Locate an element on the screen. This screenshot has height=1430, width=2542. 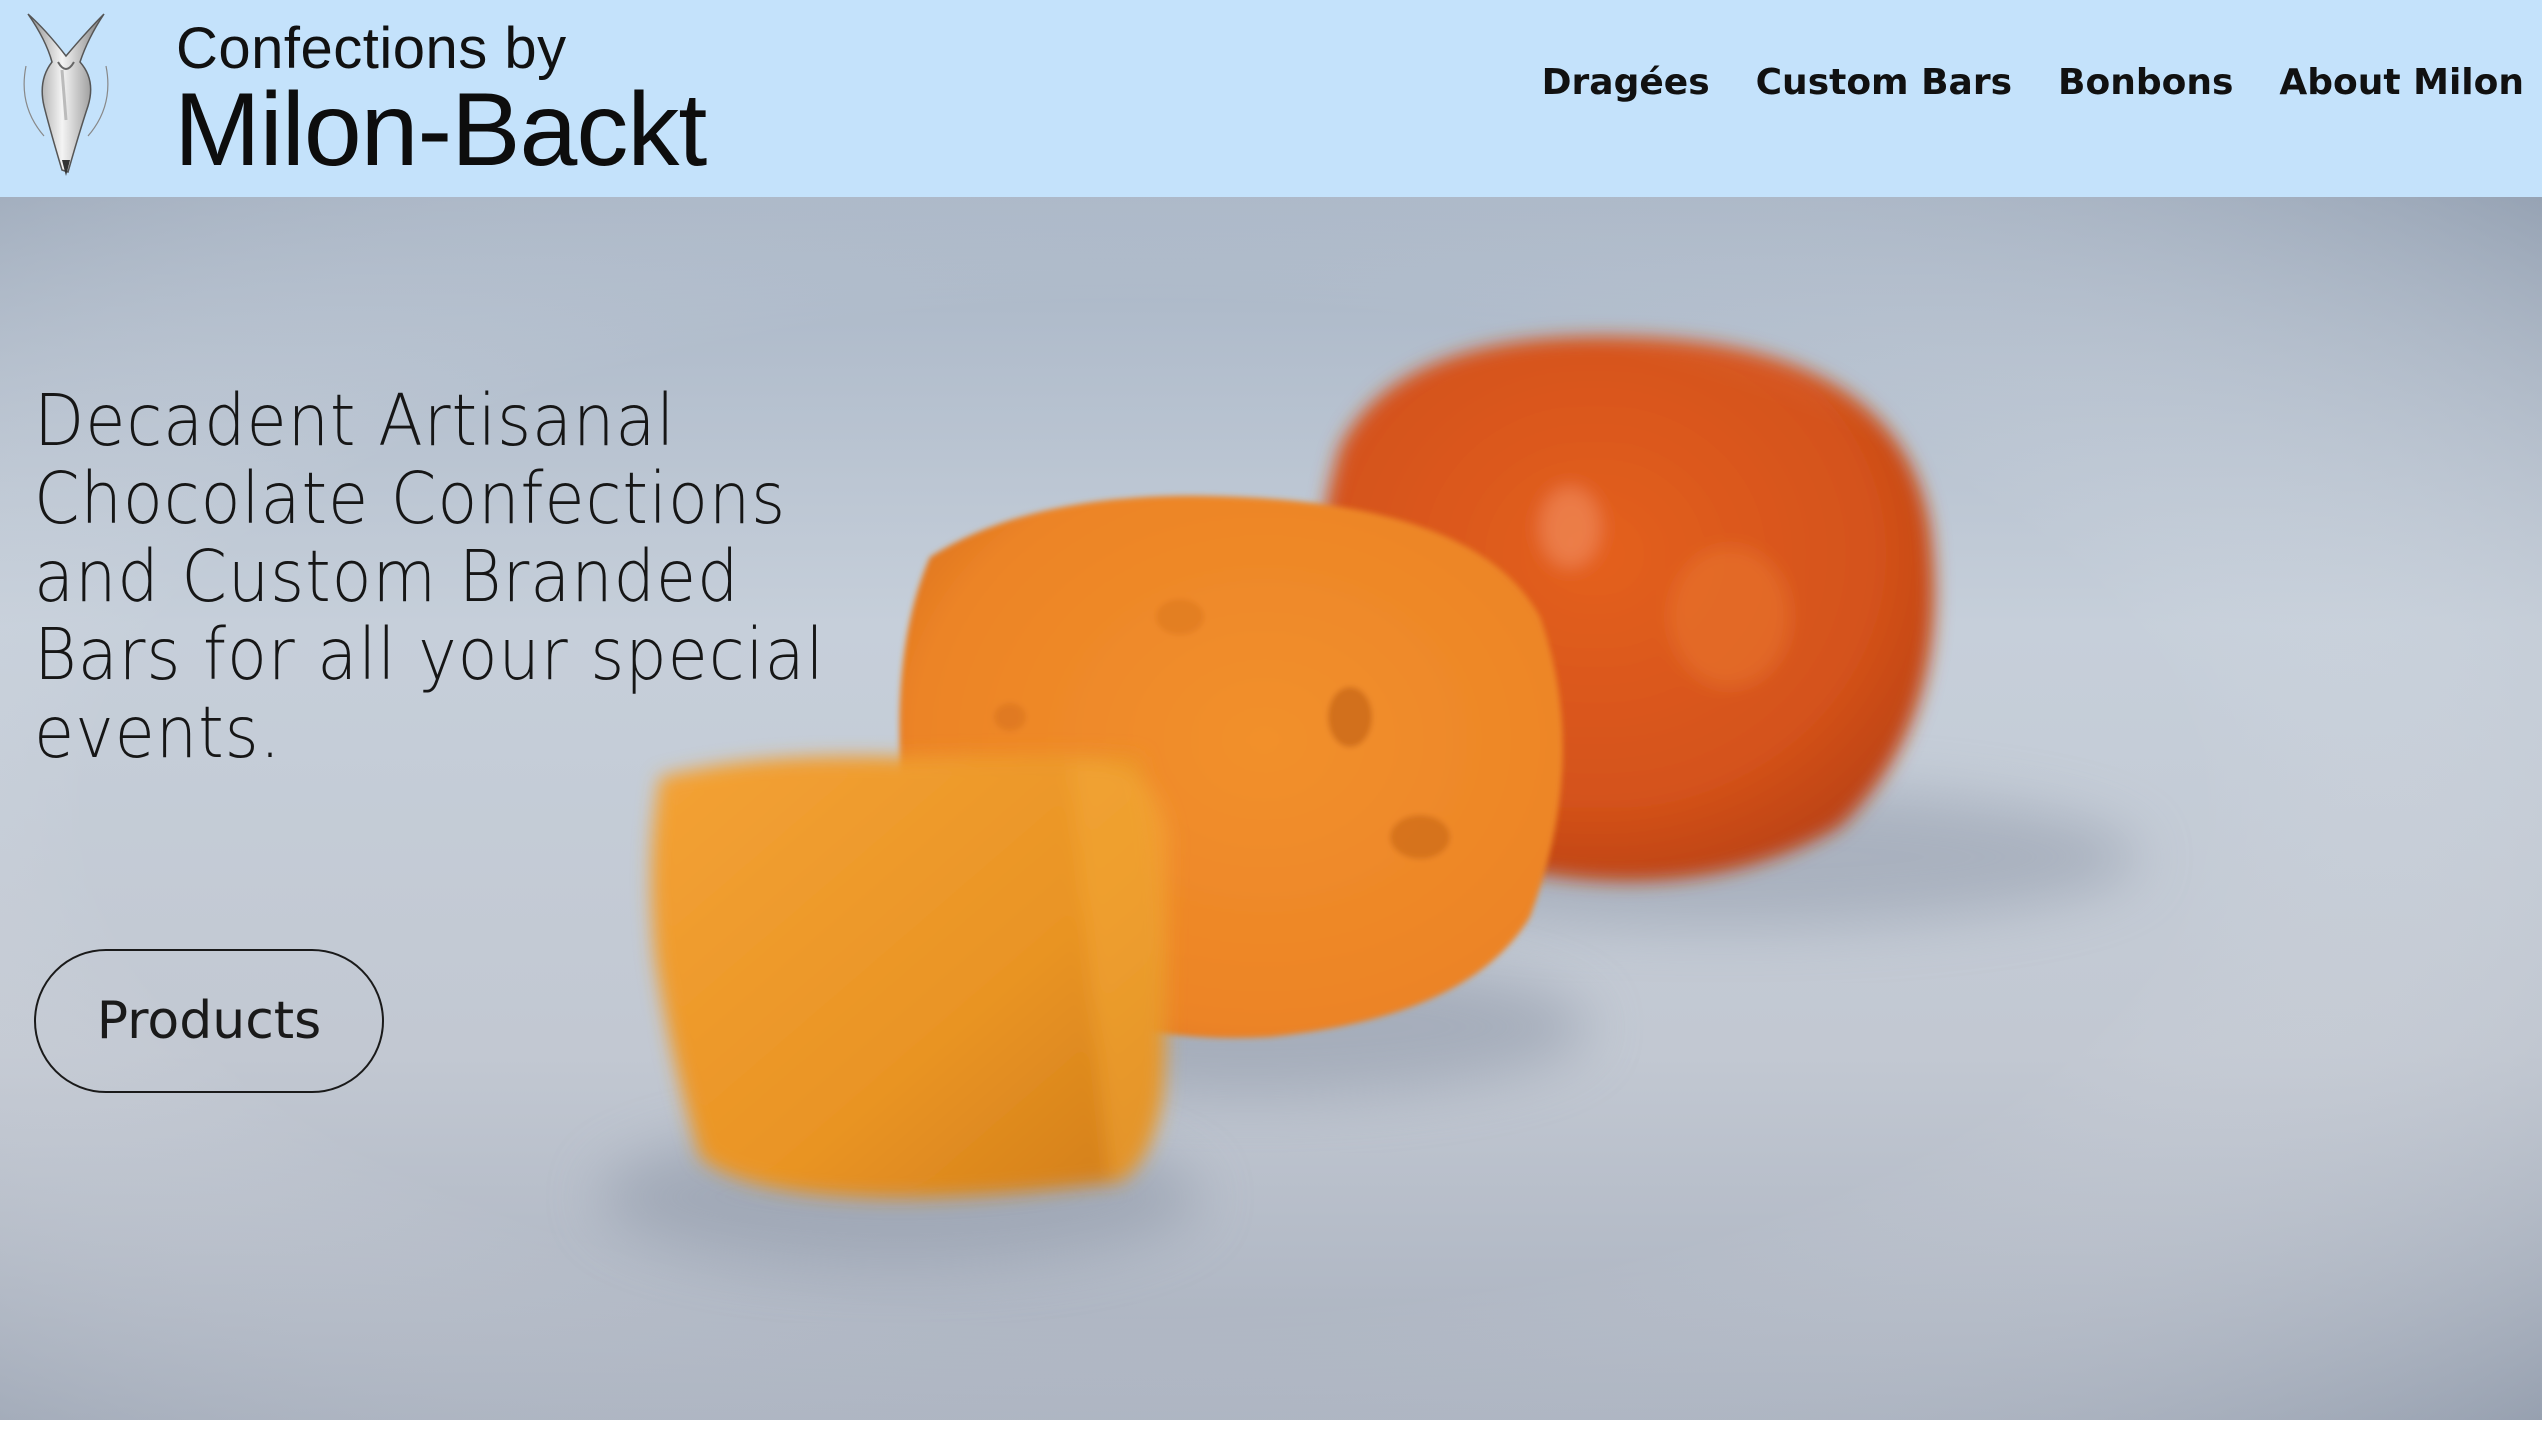
page-bottom-edge is located at coordinates (1271, 1425).